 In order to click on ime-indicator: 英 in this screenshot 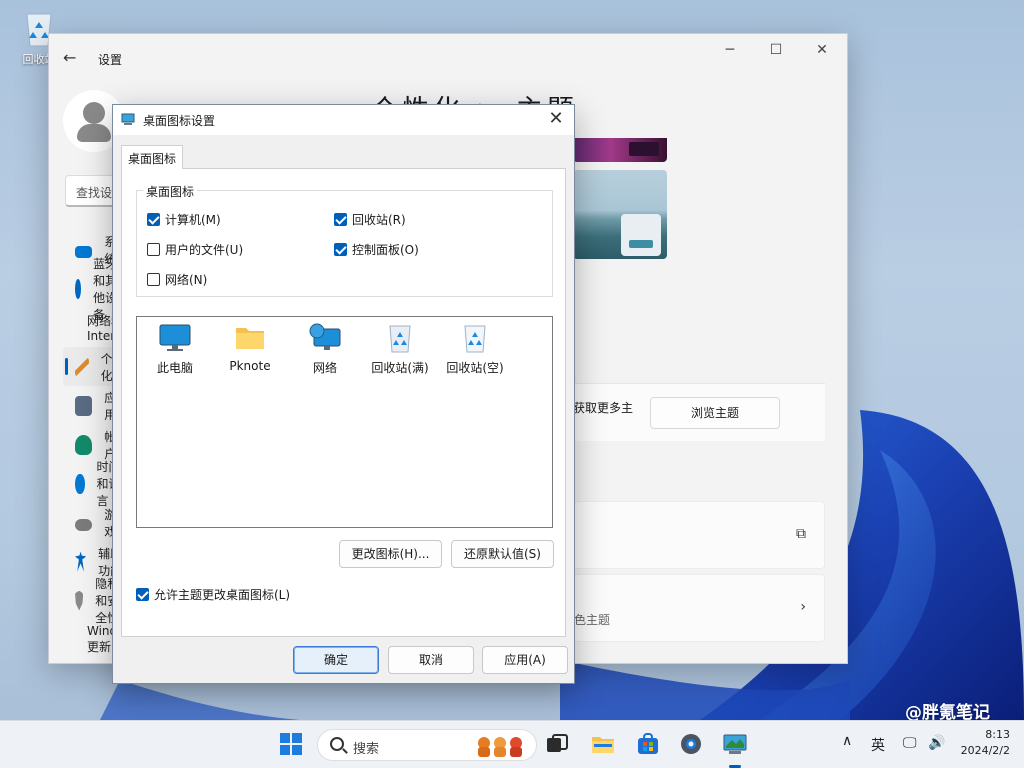, I will do `click(878, 745)`.